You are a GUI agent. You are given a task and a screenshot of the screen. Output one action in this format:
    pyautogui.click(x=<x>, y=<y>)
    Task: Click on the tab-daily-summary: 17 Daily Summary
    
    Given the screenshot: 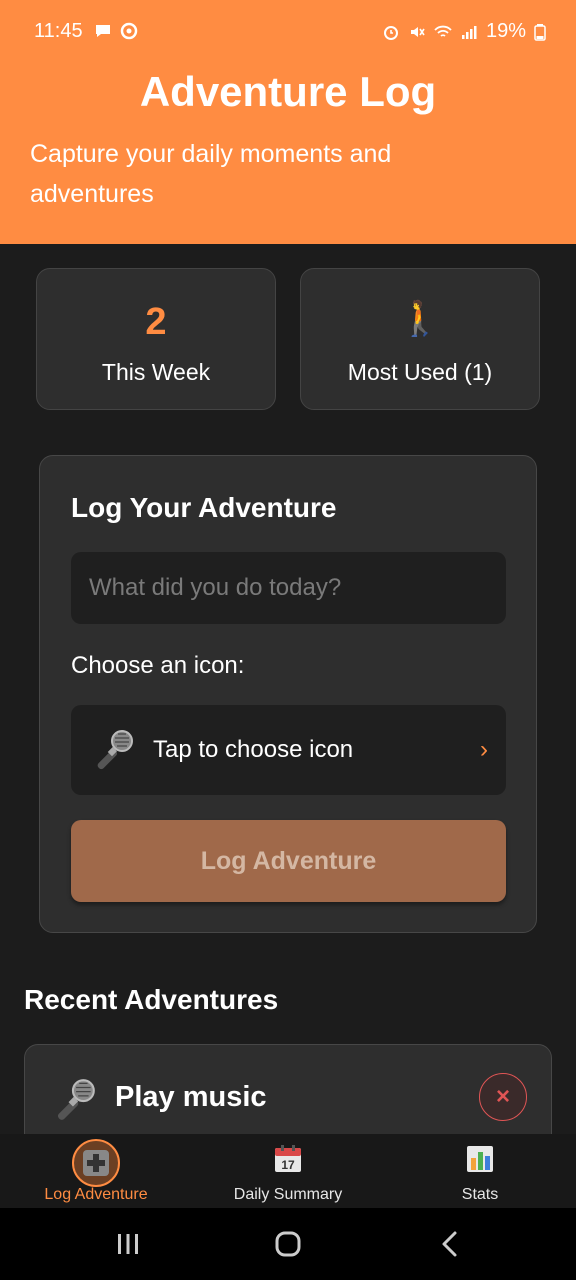 What is the action you would take?
    pyautogui.click(x=288, y=1171)
    